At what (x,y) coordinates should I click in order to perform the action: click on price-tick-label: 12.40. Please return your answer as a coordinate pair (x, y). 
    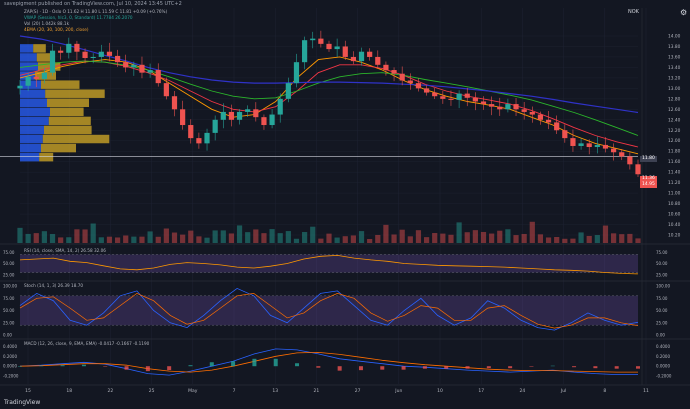
    Looking at the image, I should click on (674, 120).